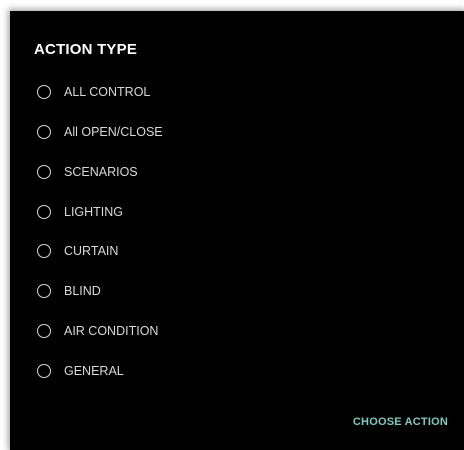 Image resolution: width=464 pixels, height=450 pixels. What do you see at coordinates (86, 49) in the screenshot?
I see `dialog-title: ACTION TYPE` at bounding box center [86, 49].